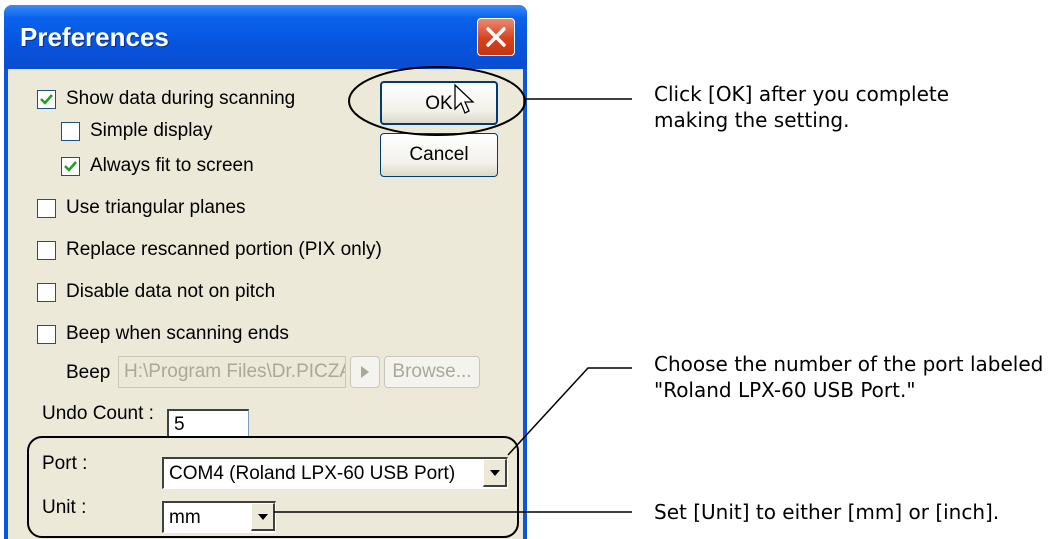  I want to click on ok-annotation-line1: Click [OK] after you complete, so click(802, 94).